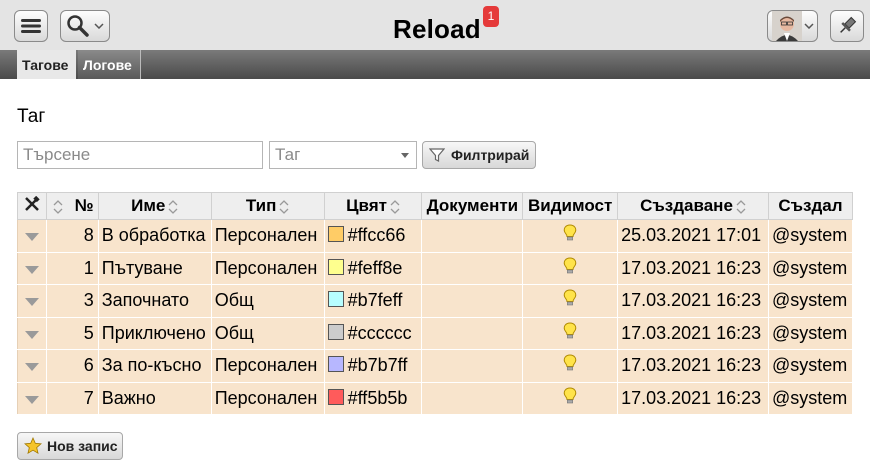 This screenshot has height=474, width=870. What do you see at coordinates (379, 332) in the screenshot?
I see `cell-color-value: #cccccc` at bounding box center [379, 332].